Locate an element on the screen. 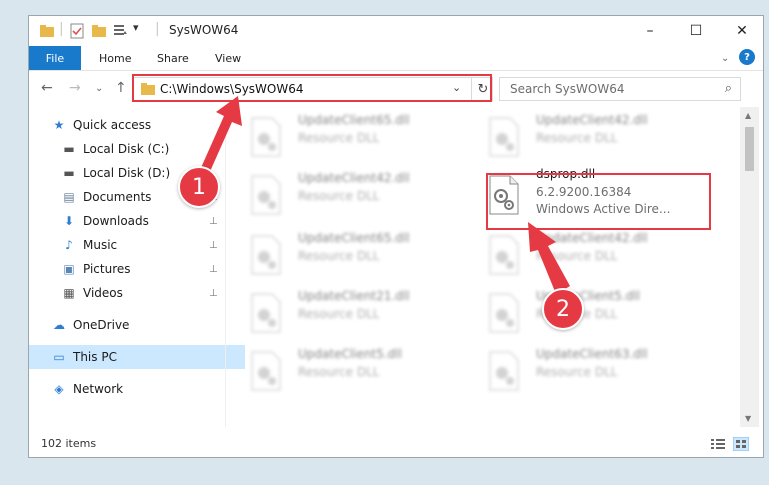 Image resolution: width=769 pixels, height=485 pixels. arrow-2-icon is located at coordinates (549, 258).